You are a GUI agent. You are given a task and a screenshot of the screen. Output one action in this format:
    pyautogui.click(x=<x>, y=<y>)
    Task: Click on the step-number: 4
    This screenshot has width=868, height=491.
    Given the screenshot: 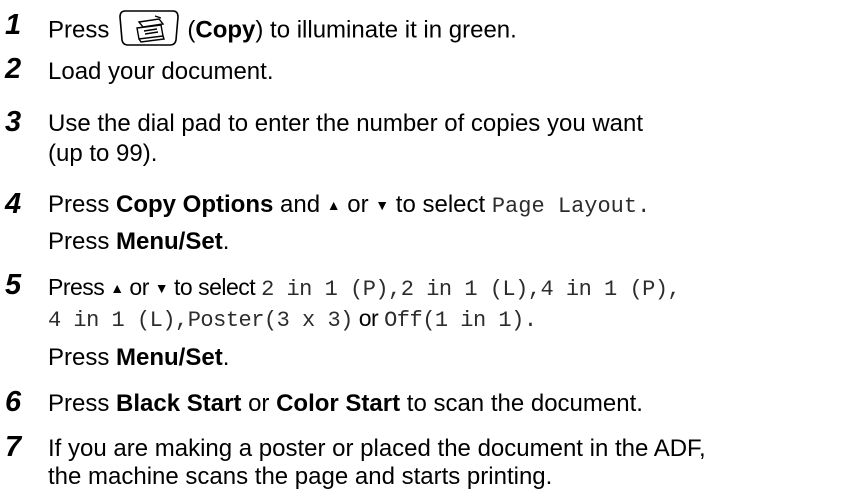 What is the action you would take?
    pyautogui.click(x=13, y=204)
    